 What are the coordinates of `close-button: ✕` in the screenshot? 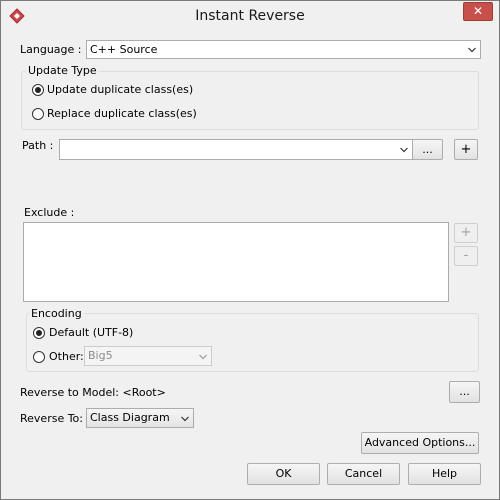 It's located at (478, 11).